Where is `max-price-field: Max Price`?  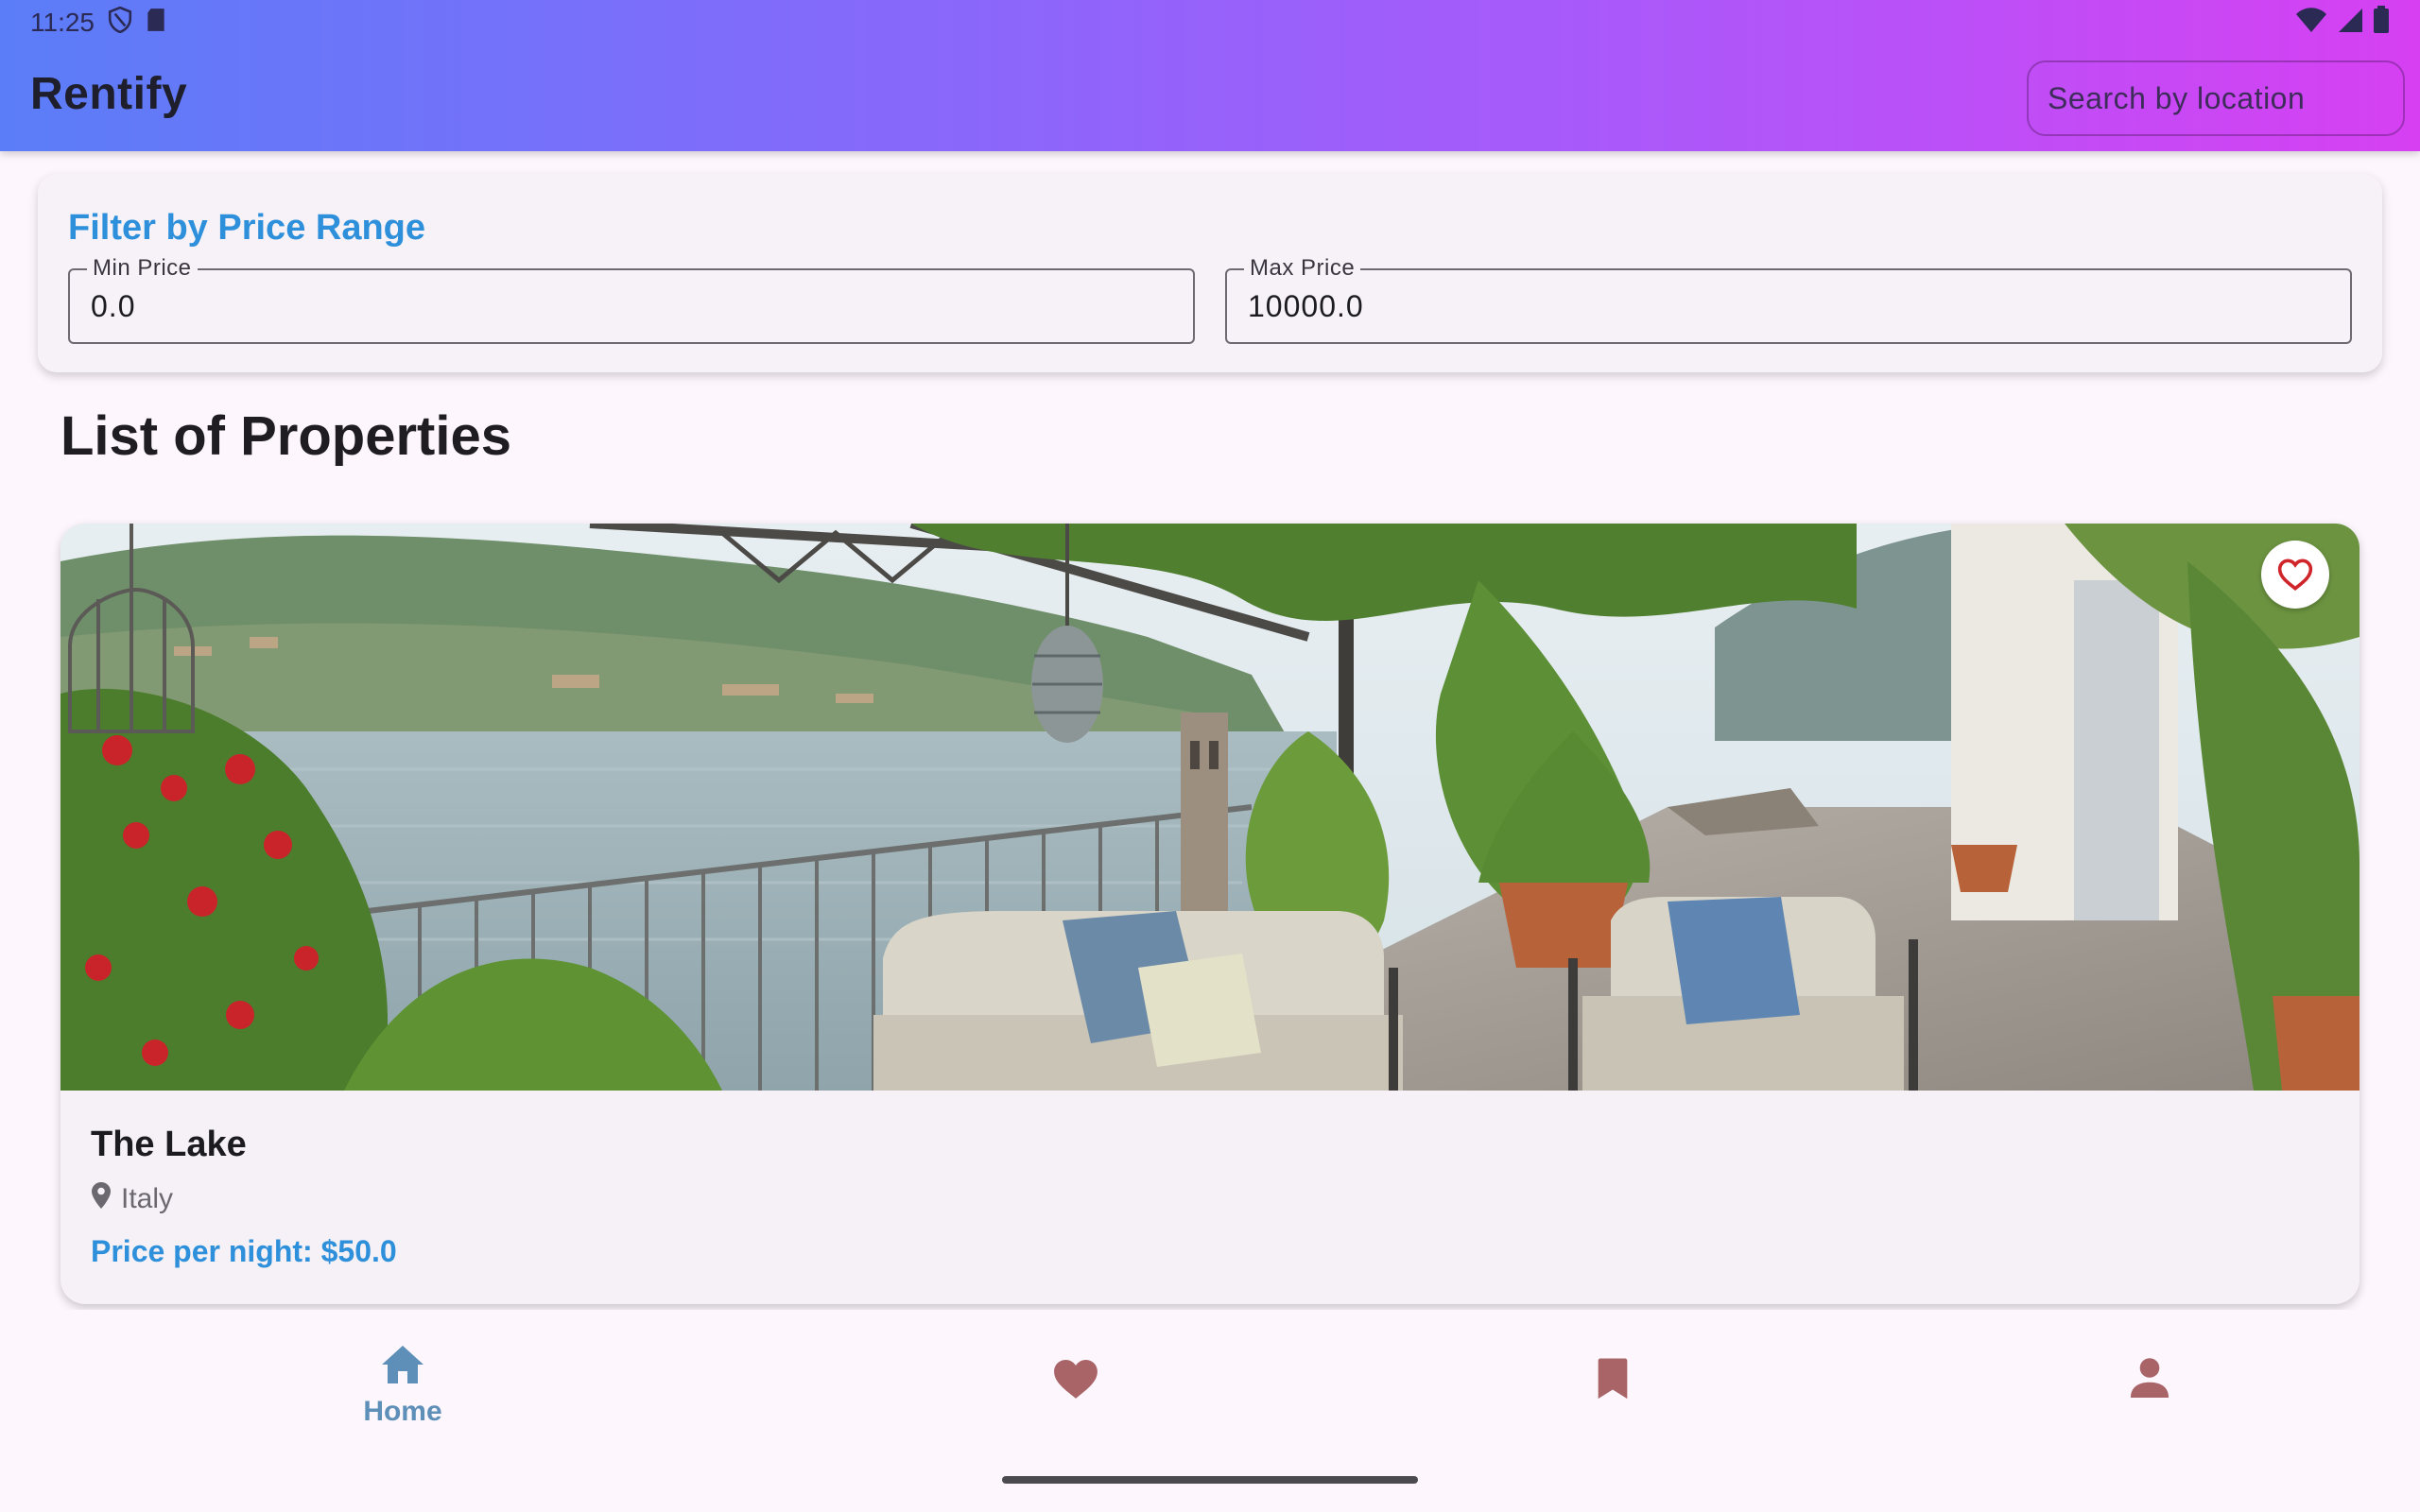 max-price-field: Max Price is located at coordinates (1788, 299).